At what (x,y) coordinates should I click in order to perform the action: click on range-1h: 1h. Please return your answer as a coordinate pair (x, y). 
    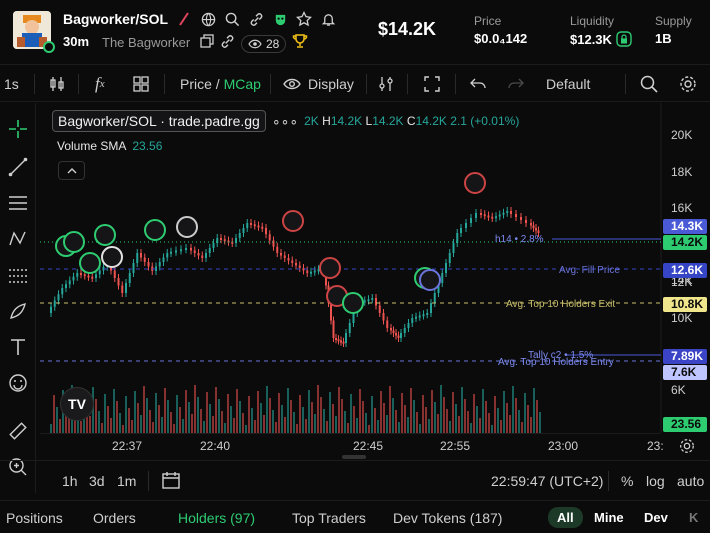
    Looking at the image, I should click on (70, 481).